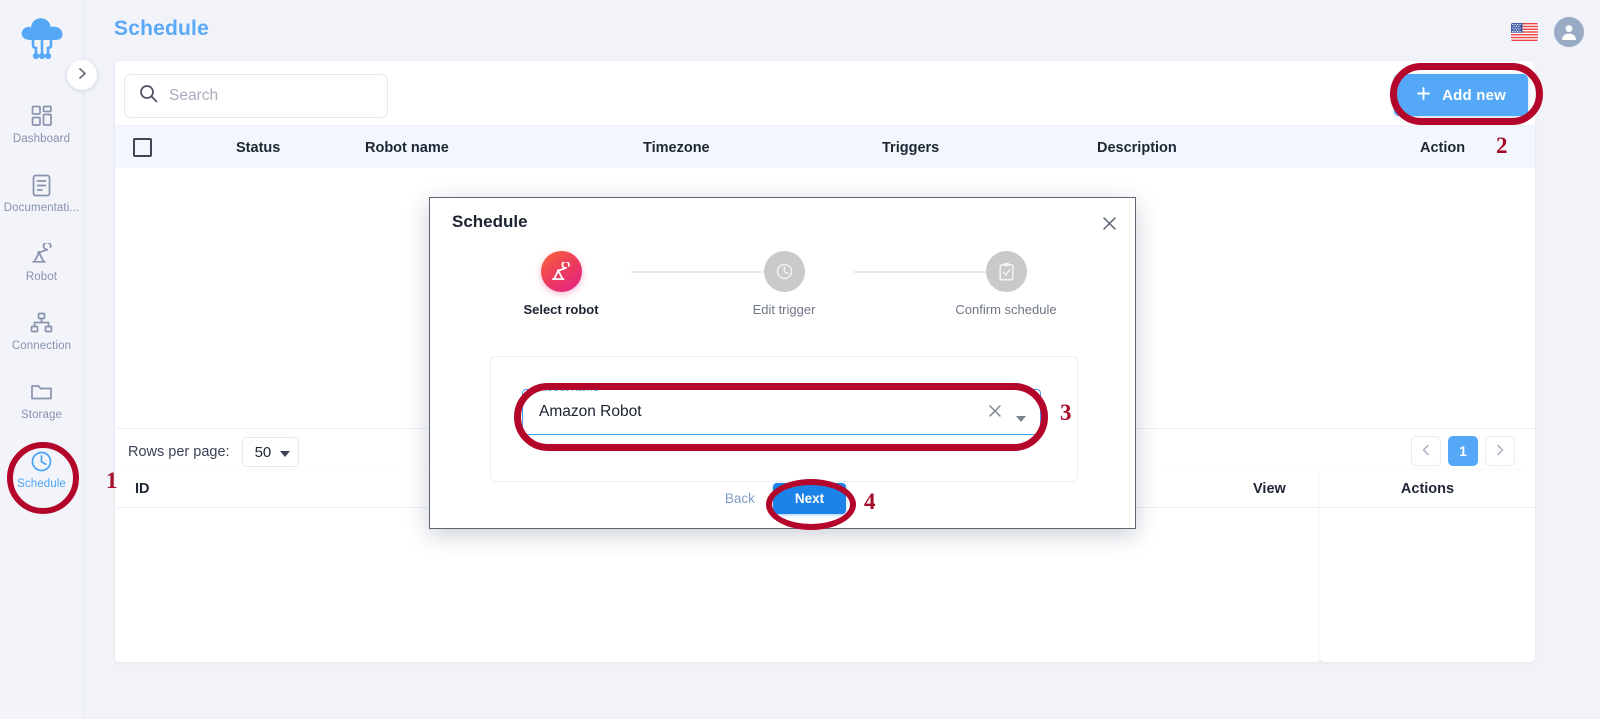 This screenshot has width=1600, height=719. I want to click on sidebar-item-label: Storage, so click(41, 415).